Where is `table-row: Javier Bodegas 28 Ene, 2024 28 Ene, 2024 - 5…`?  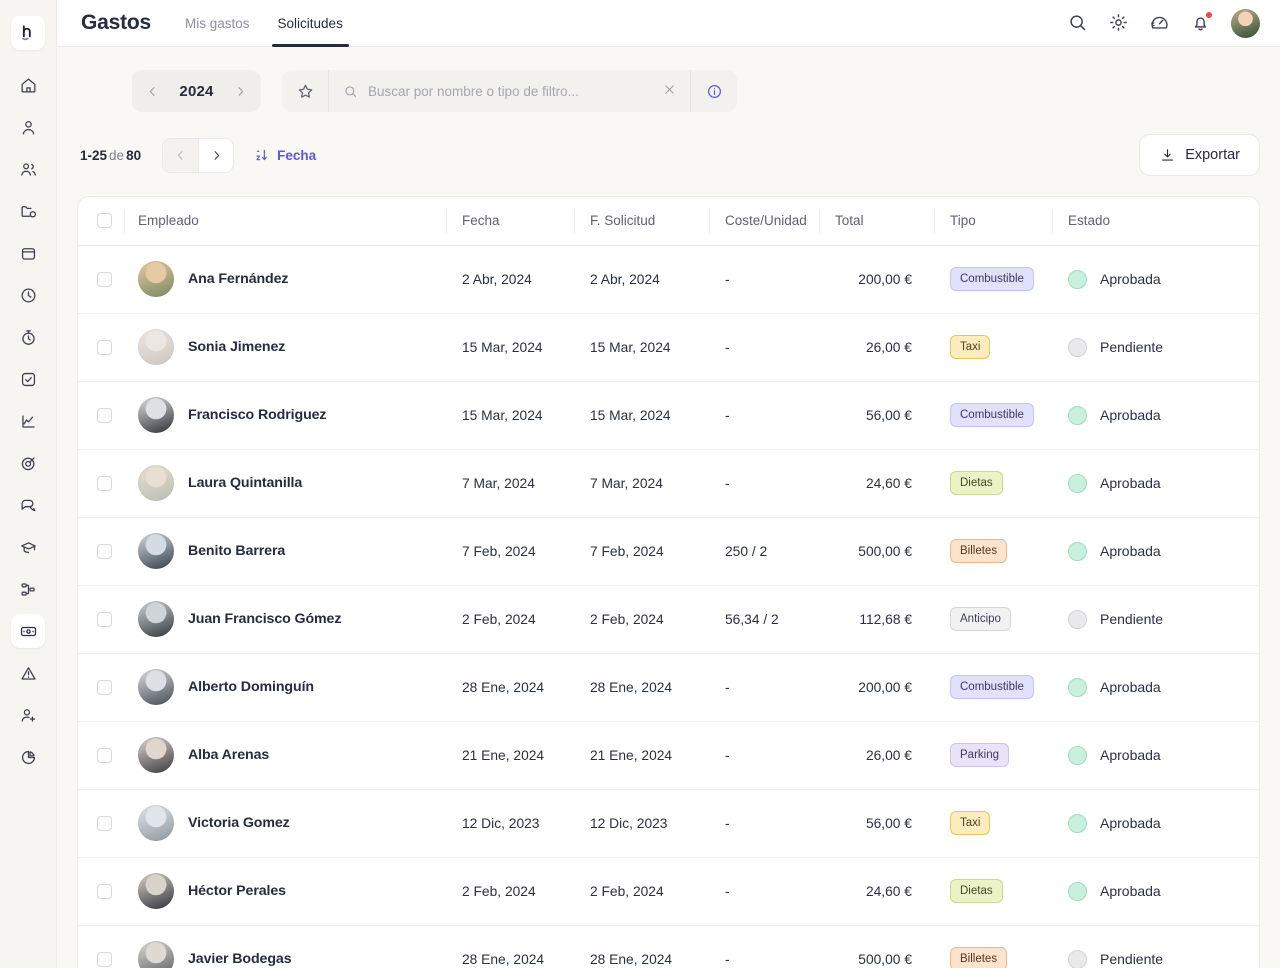 table-row: Javier Bodegas 28 Ene, 2024 28 Ene, 2024 - 5… is located at coordinates (668, 946).